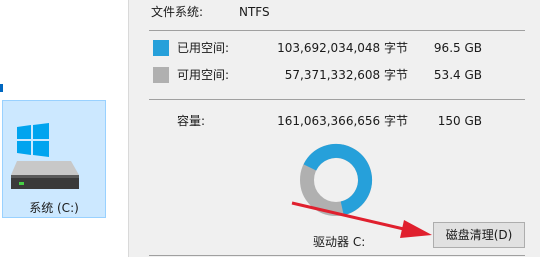 The width and height of the screenshot is (540, 257). I want to click on capacity-label: 容量:, so click(191, 121).